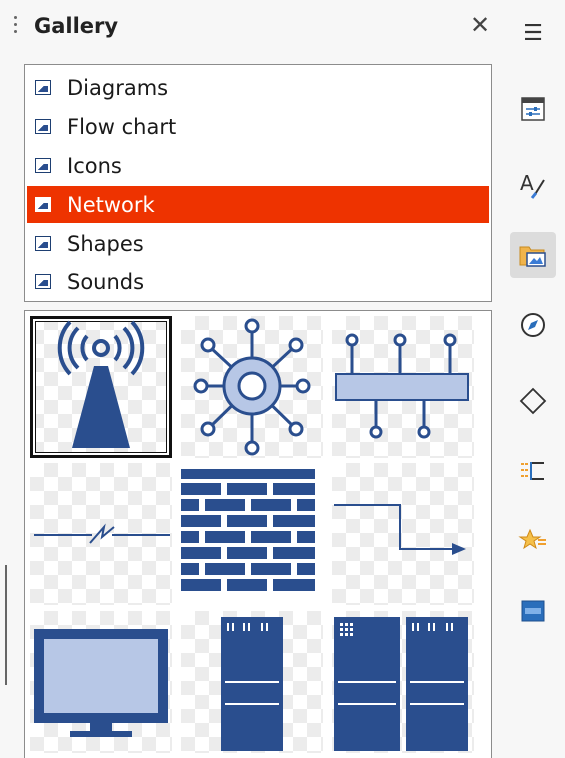 Image resolution: width=565 pixels, height=758 pixels. Describe the element at coordinates (106, 281) in the screenshot. I see `theme-label: Sounds` at that location.